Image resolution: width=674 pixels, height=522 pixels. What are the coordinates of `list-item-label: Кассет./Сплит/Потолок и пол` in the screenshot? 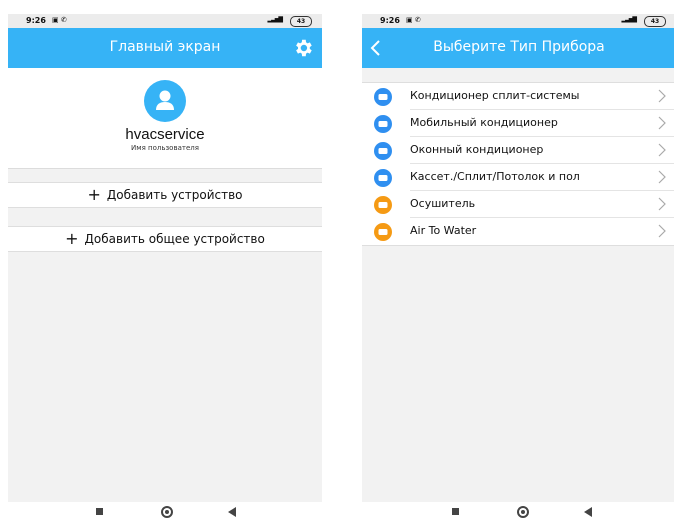 It's located at (495, 176).